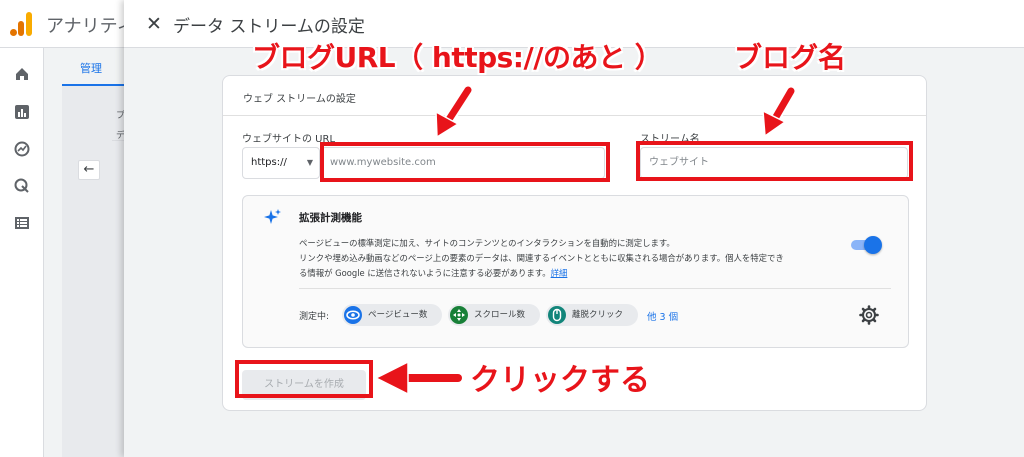 The height and width of the screenshot is (457, 1024). What do you see at coordinates (419, 378) in the screenshot?
I see `arrow-left-icon` at bounding box center [419, 378].